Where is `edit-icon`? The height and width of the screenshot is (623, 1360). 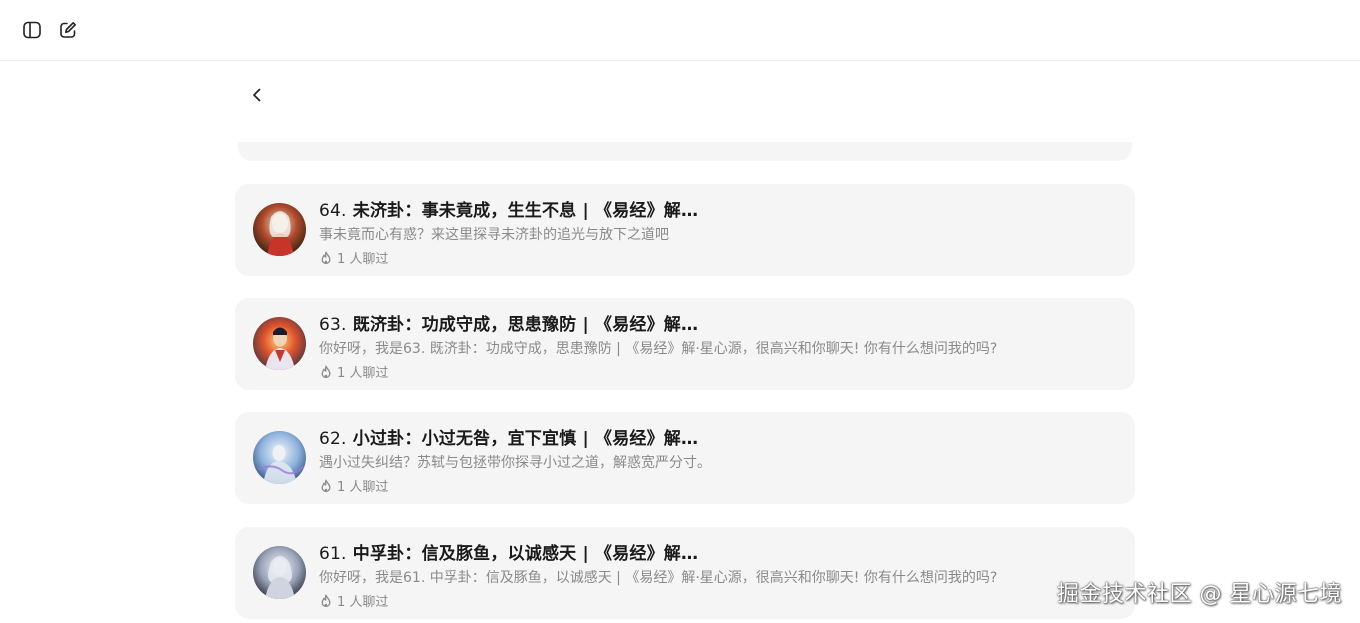 edit-icon is located at coordinates (68, 30).